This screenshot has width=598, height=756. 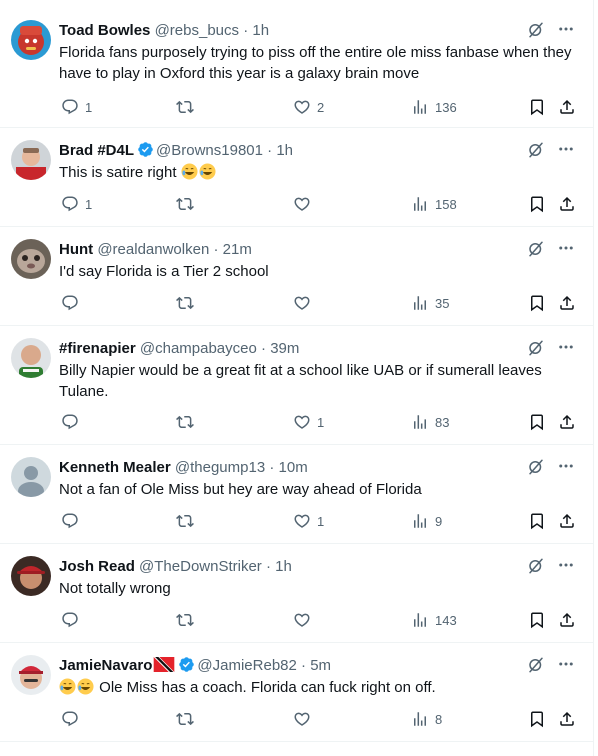 I want to click on timestamp: 21m, so click(x=237, y=249).